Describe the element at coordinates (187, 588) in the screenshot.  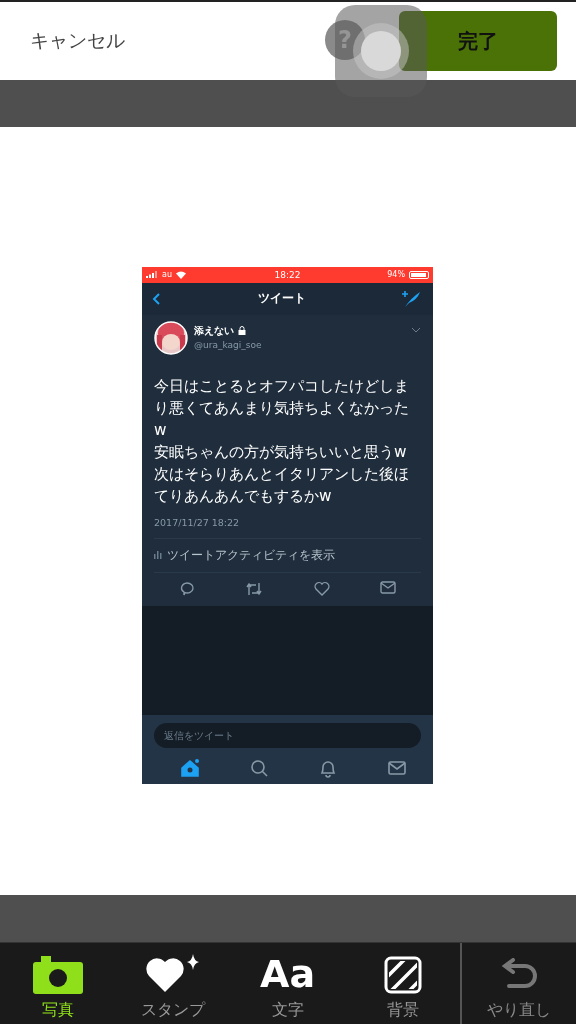
I see `reply-icon` at that location.